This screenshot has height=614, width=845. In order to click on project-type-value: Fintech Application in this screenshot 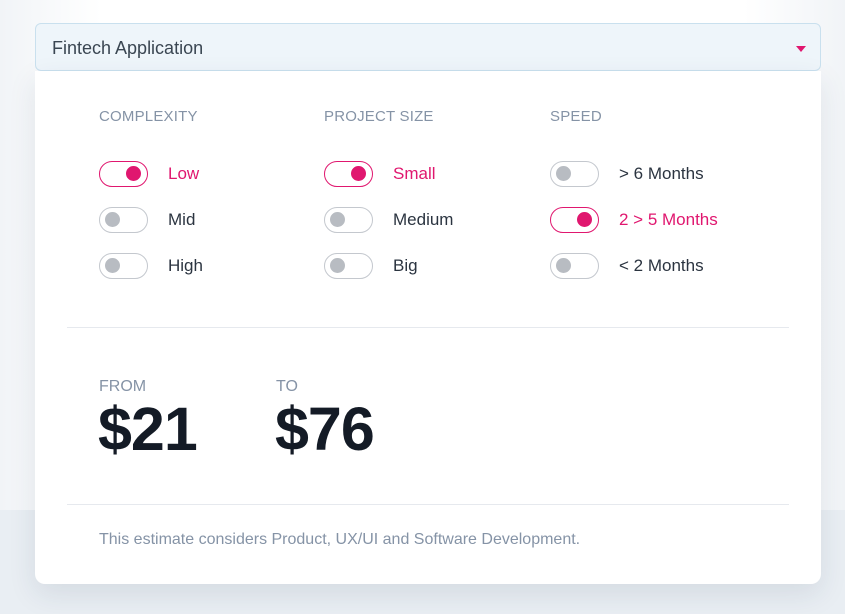, I will do `click(128, 48)`.